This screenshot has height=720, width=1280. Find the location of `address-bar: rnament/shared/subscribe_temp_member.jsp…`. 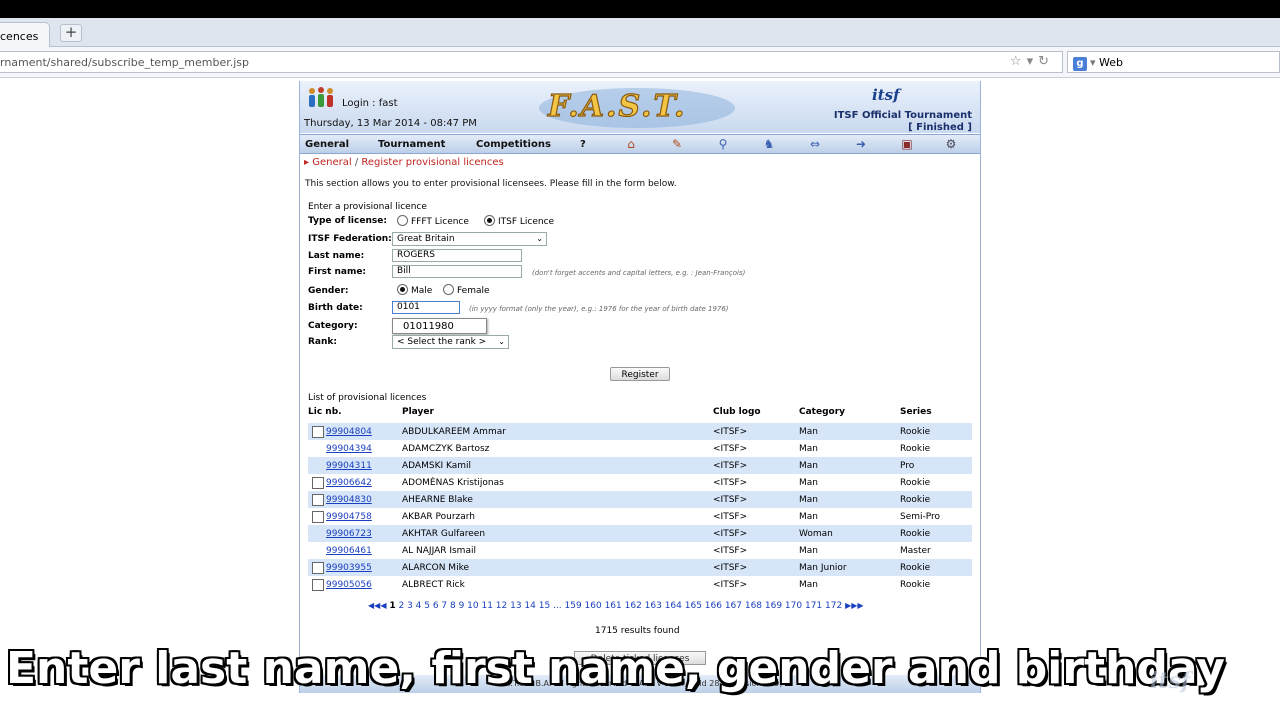

address-bar: rnament/shared/subscribe_temp_member.jsp… is located at coordinates (531, 62).